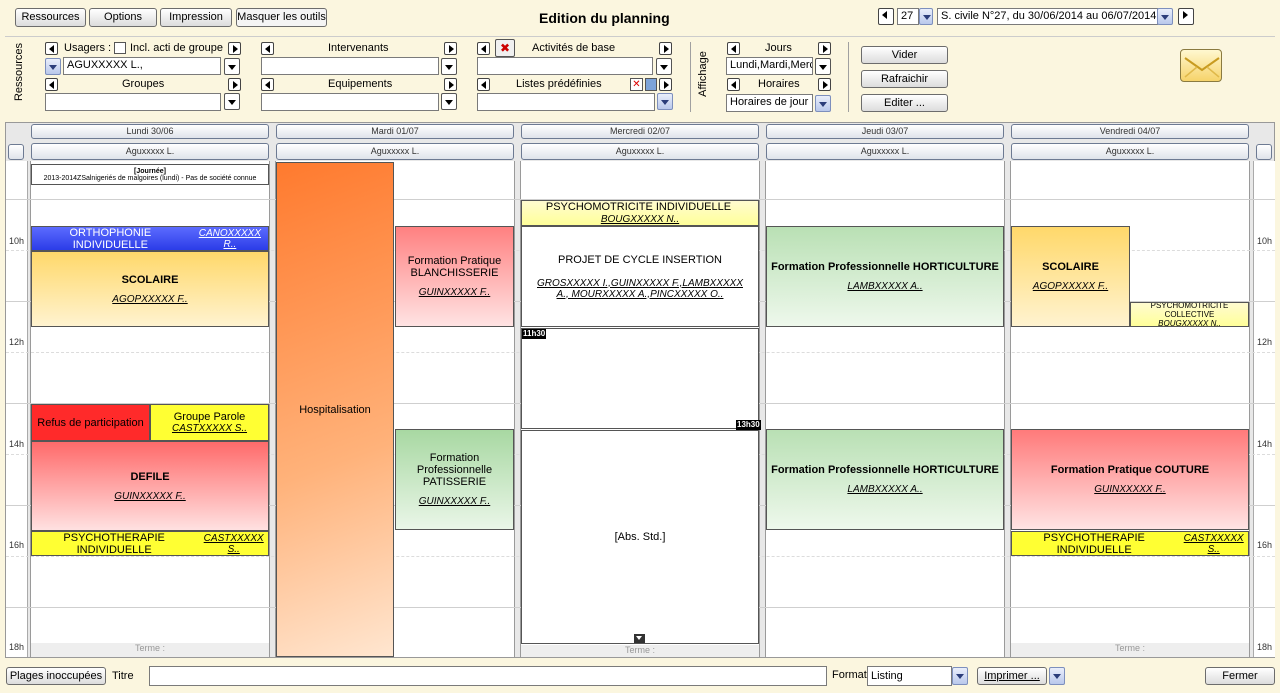 The image size is (1280, 693). What do you see at coordinates (232, 101) in the screenshot?
I see `groupes-dropdown` at bounding box center [232, 101].